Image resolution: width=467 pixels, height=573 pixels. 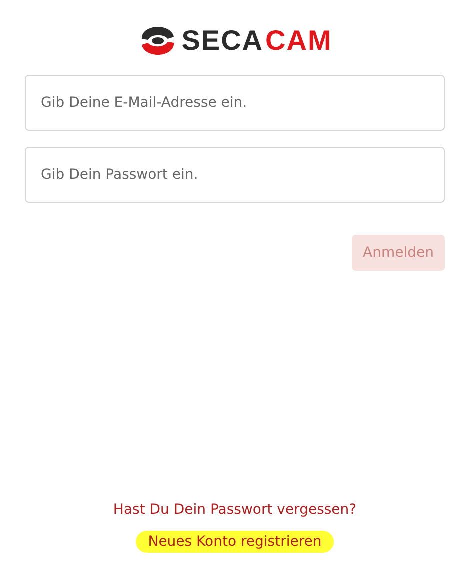 What do you see at coordinates (299, 41) in the screenshot?
I see `logo-text: CAM` at bounding box center [299, 41].